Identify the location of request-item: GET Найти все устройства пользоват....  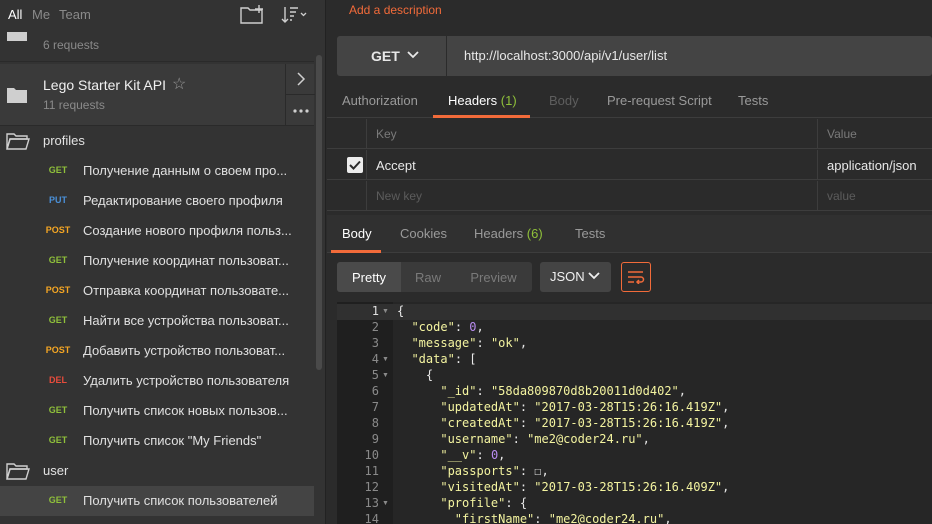
(157, 321).